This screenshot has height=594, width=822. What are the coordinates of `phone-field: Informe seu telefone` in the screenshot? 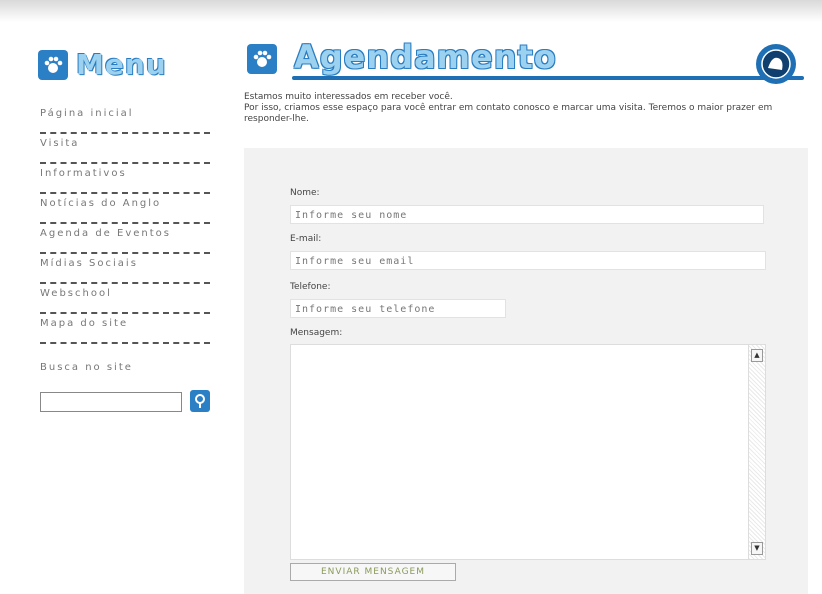 It's located at (398, 308).